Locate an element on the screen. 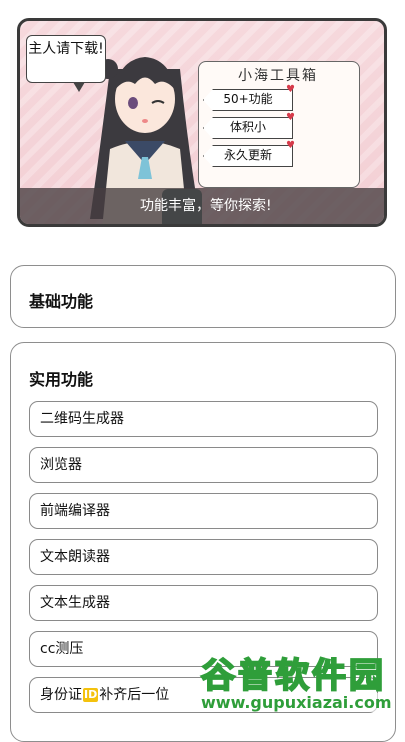 The width and height of the screenshot is (405, 742). text-reader-item: 文本朗读器 is located at coordinates (203, 557).